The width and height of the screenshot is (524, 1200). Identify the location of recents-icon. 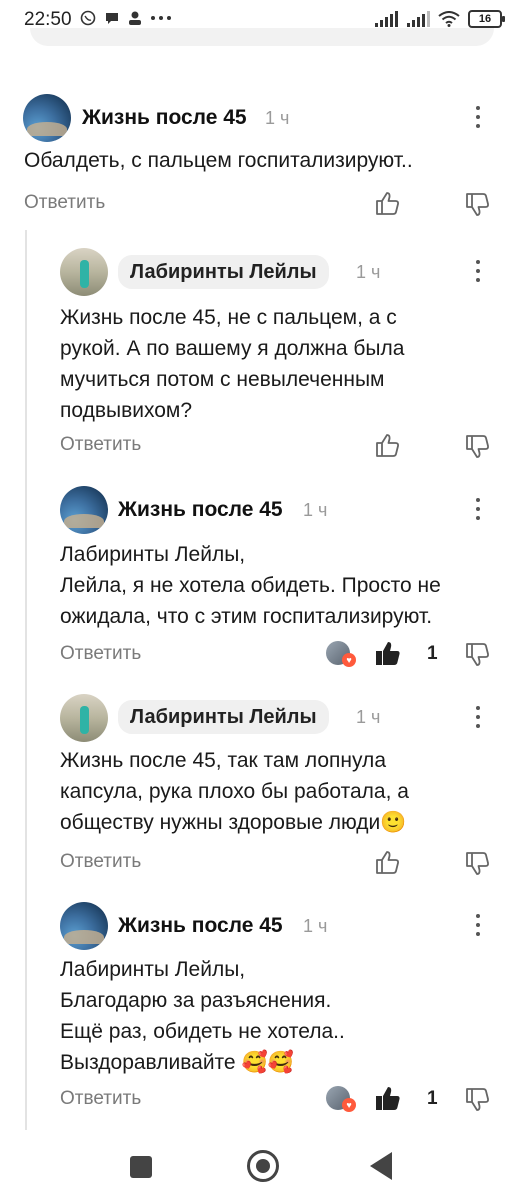
(141, 1167).